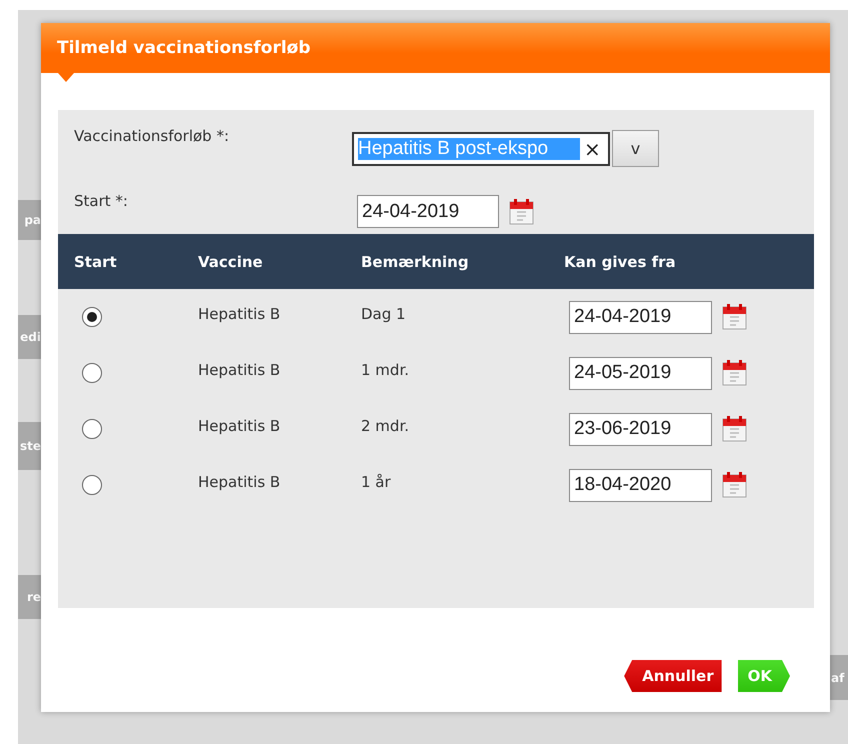  Describe the element at coordinates (620, 261) in the screenshot. I see `column-header: Kan gives fra` at that location.